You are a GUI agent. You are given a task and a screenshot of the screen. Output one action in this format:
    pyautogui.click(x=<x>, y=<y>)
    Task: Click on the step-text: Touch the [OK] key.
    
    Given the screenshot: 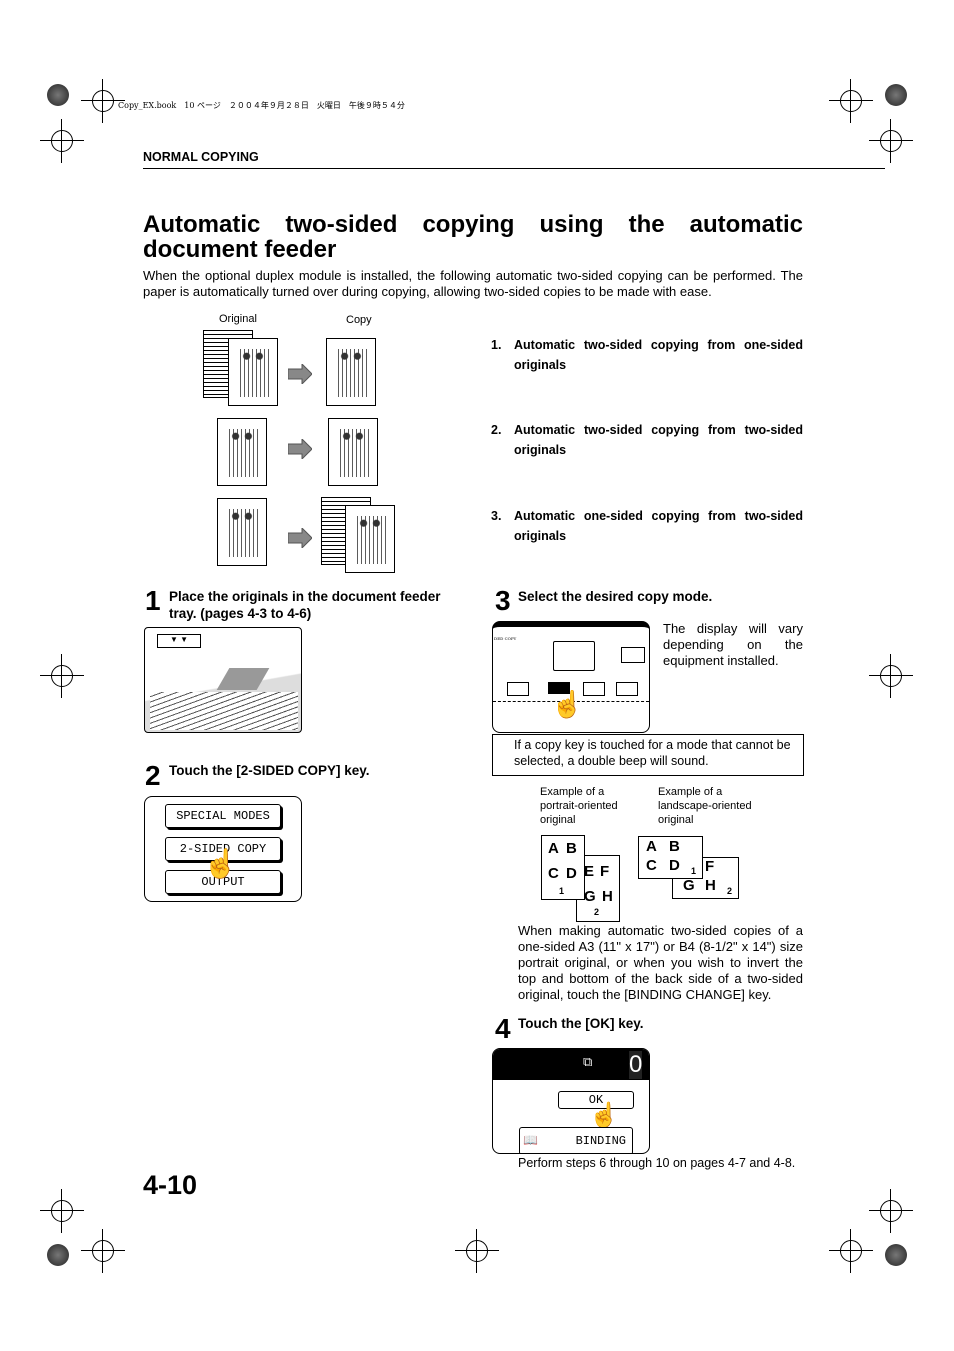 What is the action you would take?
    pyautogui.click(x=581, y=1023)
    